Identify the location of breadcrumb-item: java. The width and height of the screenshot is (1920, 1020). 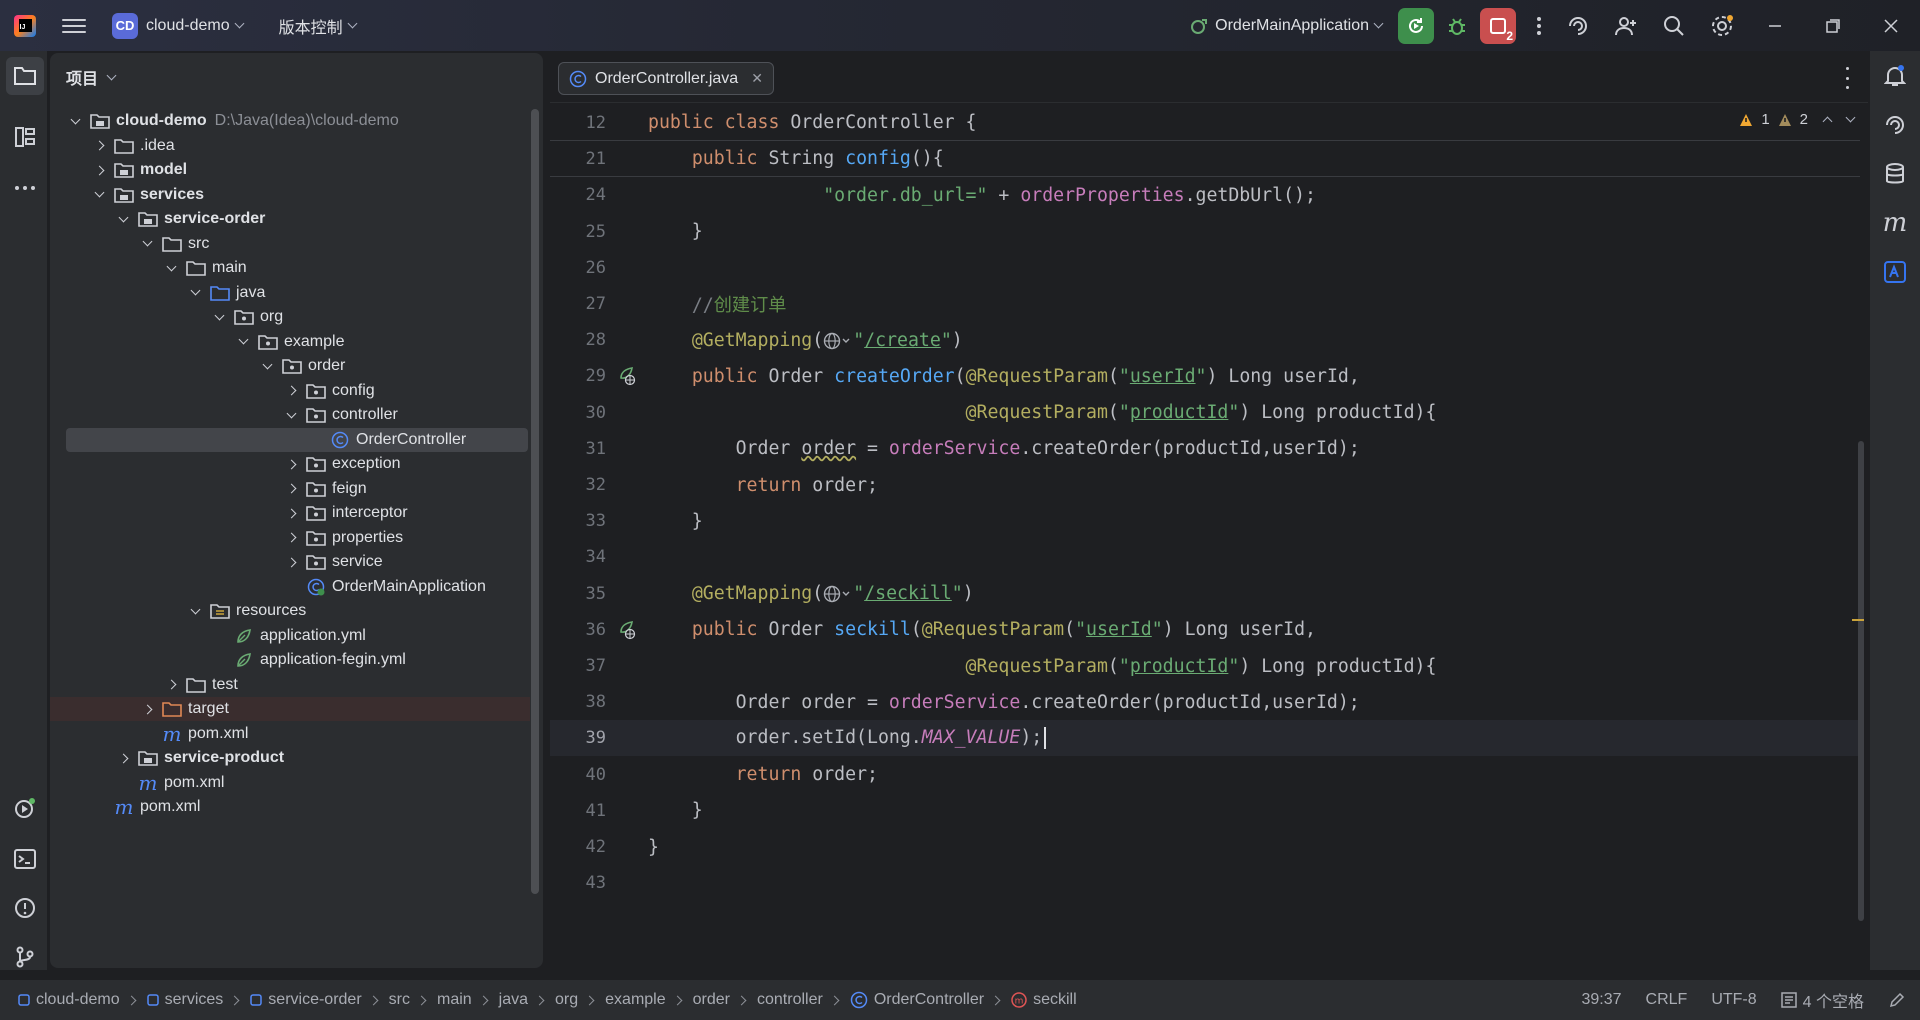
(513, 1000).